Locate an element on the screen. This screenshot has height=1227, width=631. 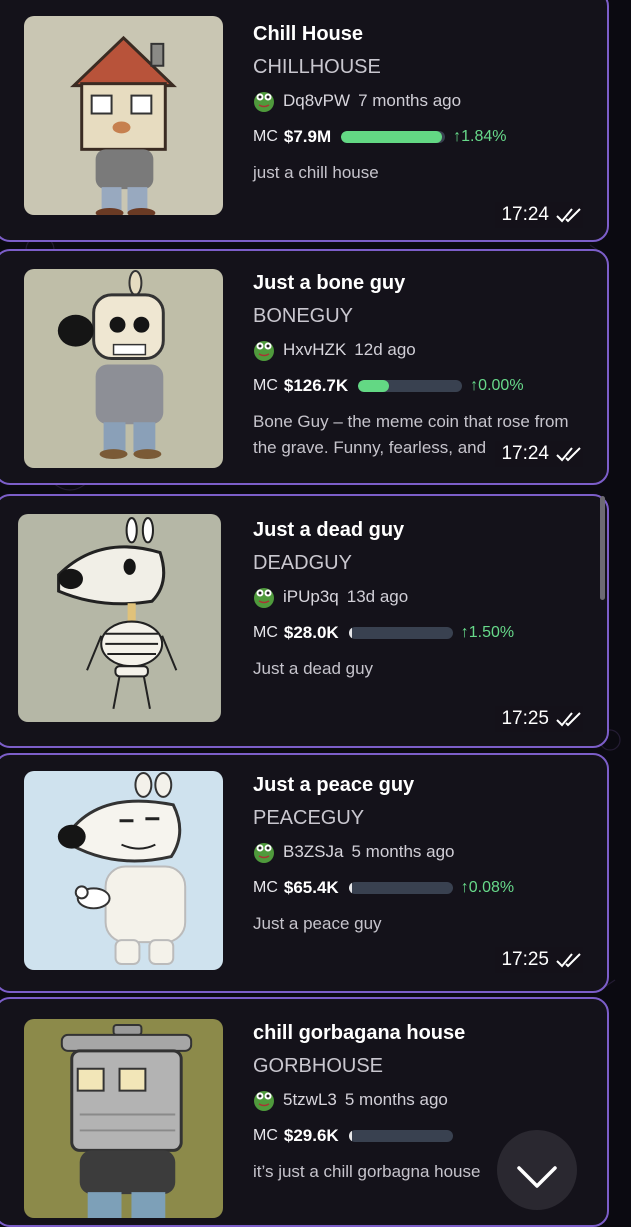
token-ticker: PEACEGUY is located at coordinates (309, 818).